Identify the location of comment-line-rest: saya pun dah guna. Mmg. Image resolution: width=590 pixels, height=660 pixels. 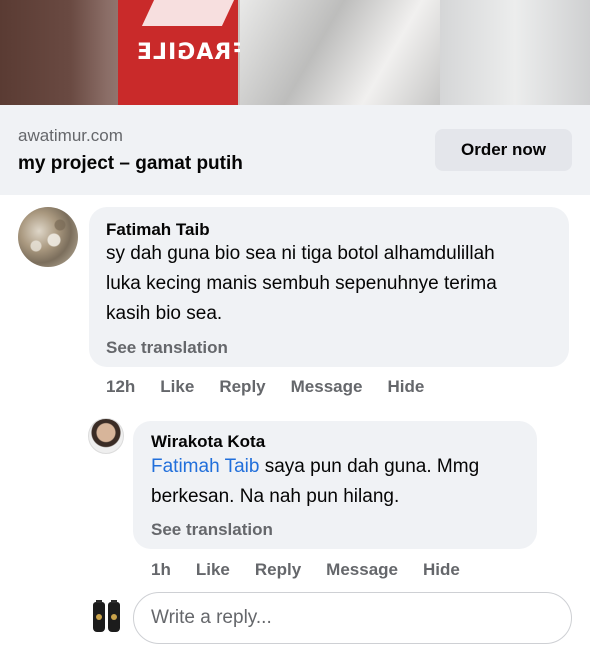
(369, 466).